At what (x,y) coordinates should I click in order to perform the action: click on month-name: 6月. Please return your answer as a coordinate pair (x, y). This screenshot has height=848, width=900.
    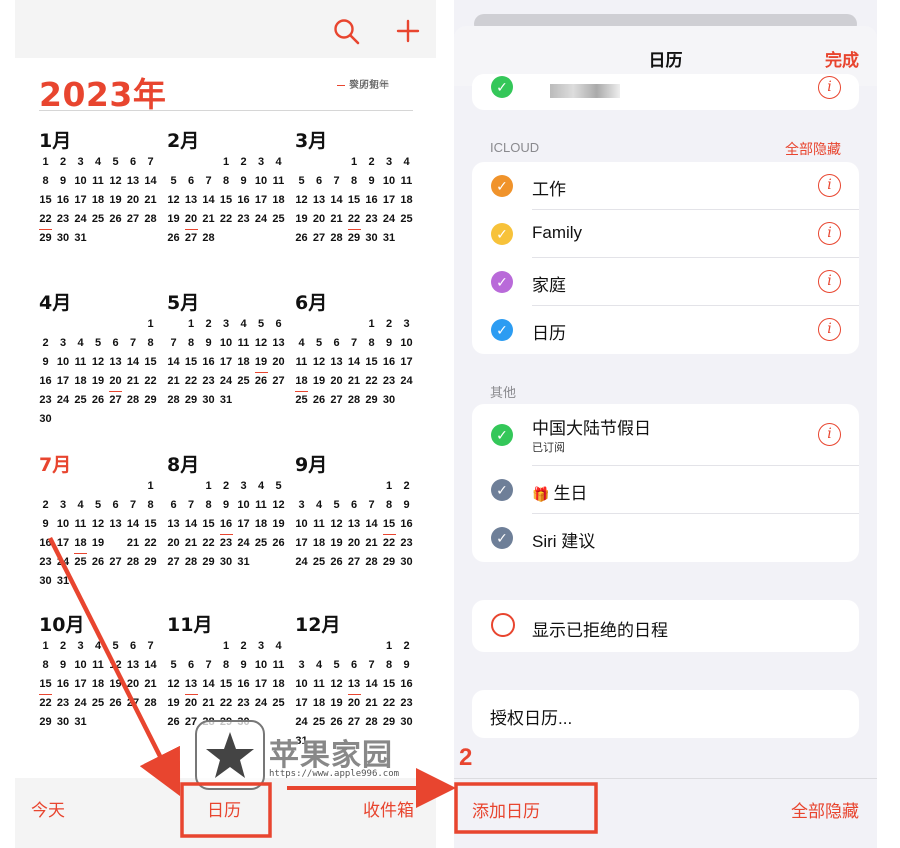
    Looking at the image, I should click on (311, 303).